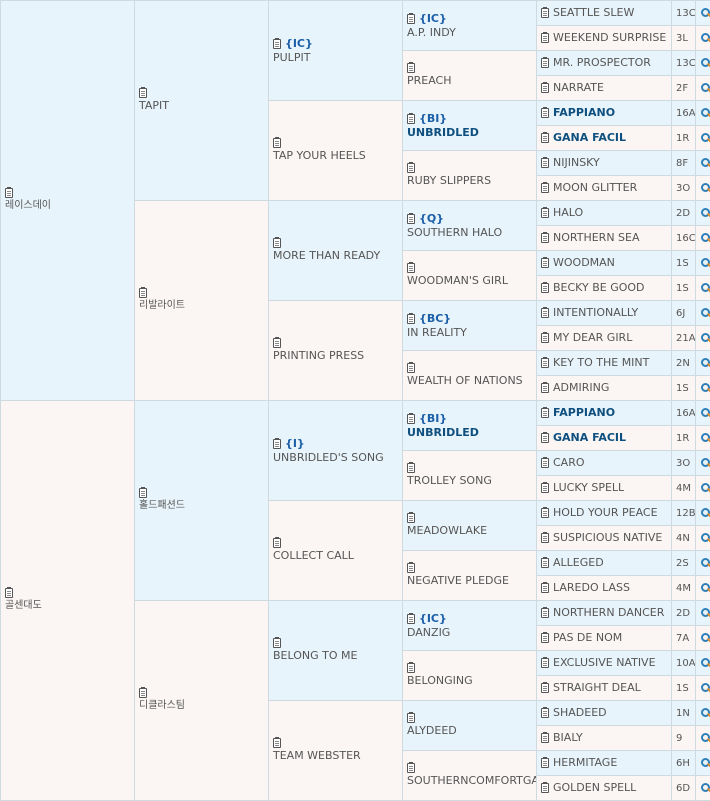 The height and width of the screenshot is (801, 710). Describe the element at coordinates (593, 12) in the screenshot. I see `horse-name: SEATTLE SLEW` at that location.